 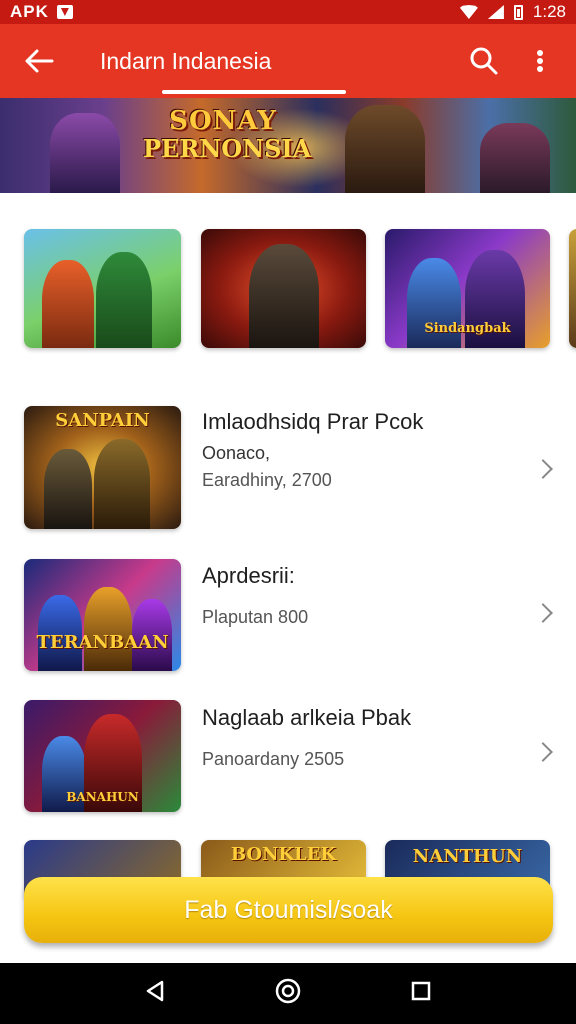 I want to click on nav-recents-button, so click(x=421, y=993).